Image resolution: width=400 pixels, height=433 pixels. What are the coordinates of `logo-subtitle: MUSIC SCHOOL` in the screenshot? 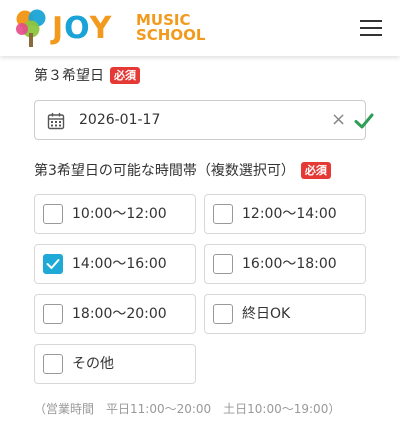 It's located at (171, 27).